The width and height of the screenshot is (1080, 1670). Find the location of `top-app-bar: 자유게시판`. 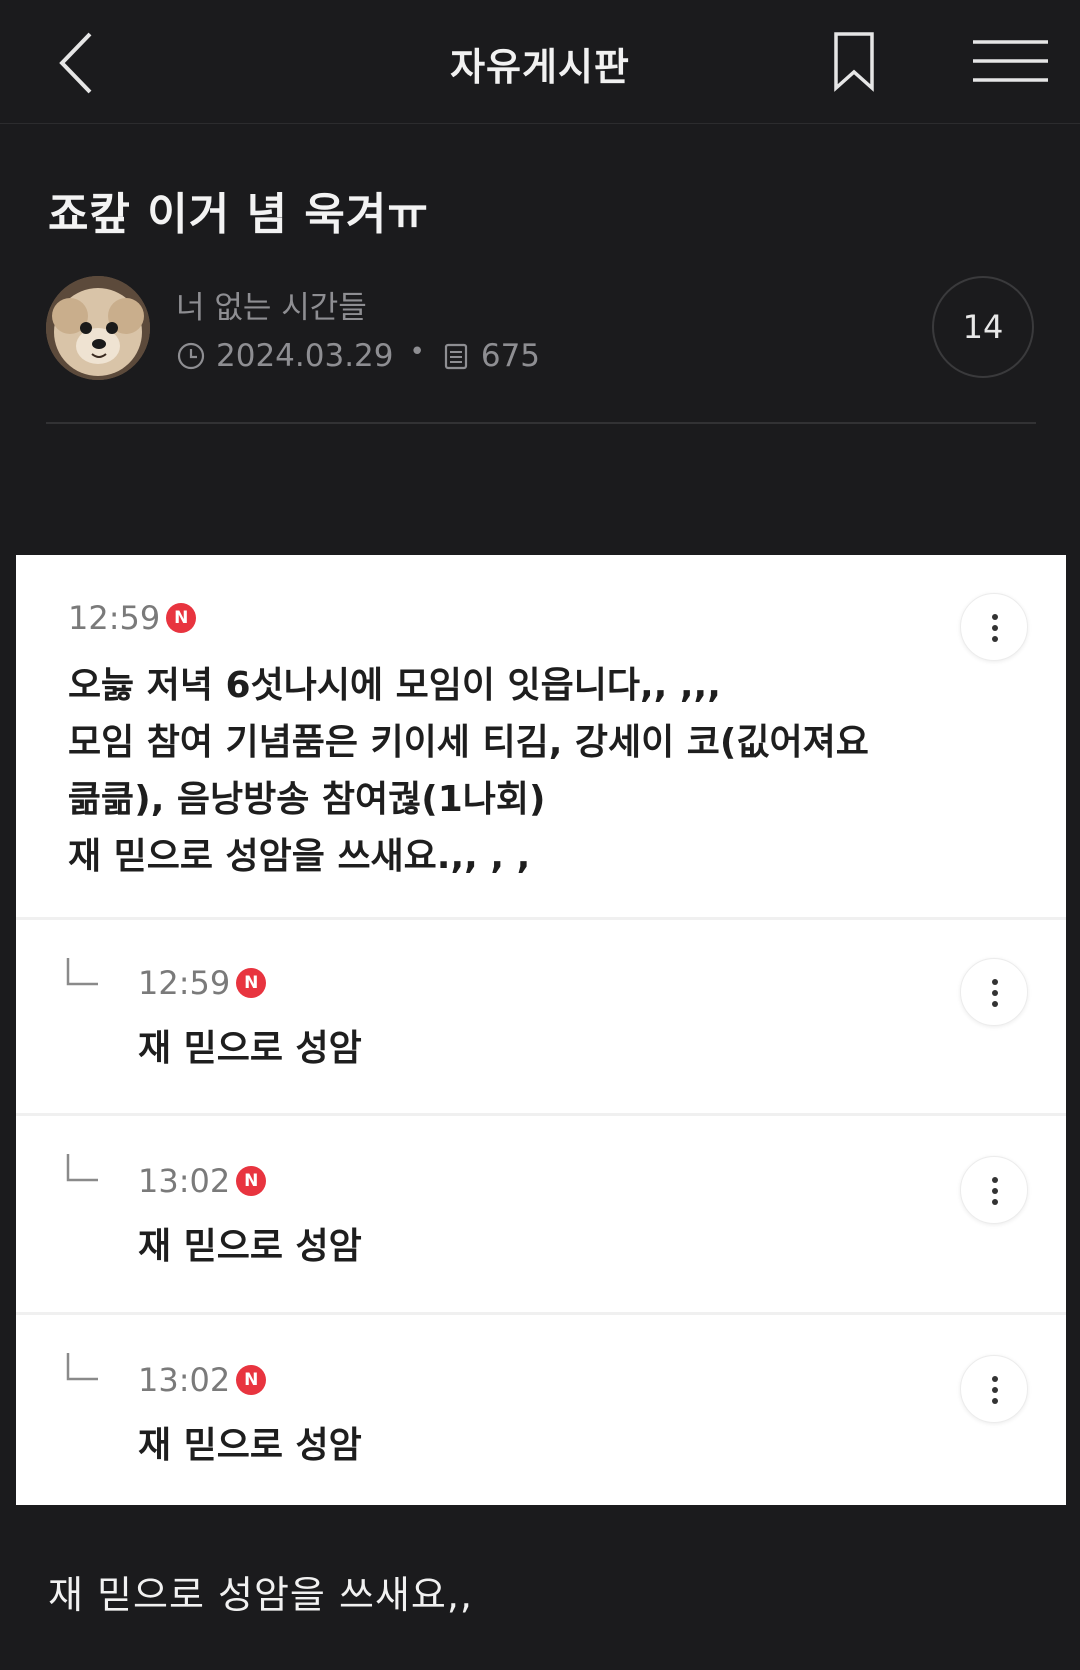

top-app-bar: 자유게시판 is located at coordinates (540, 62).